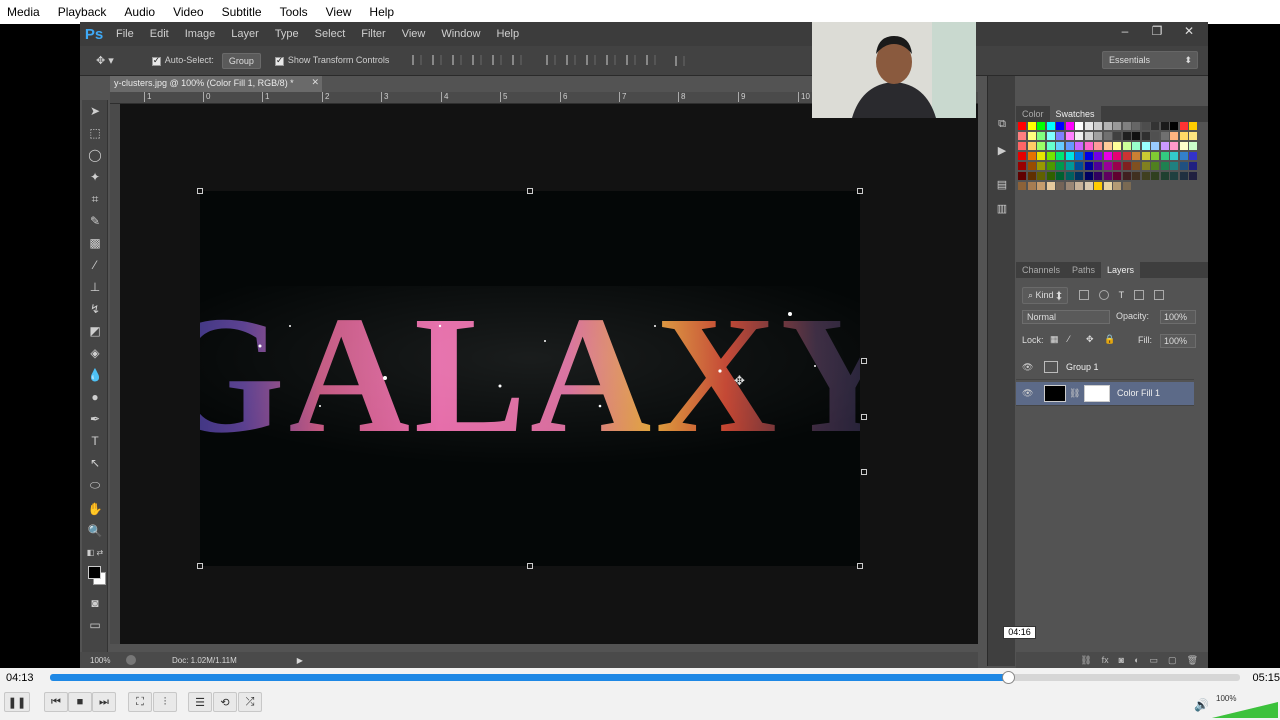 The width and height of the screenshot is (1280, 720). What do you see at coordinates (477, 59) in the screenshot?
I see `align-left-icon` at bounding box center [477, 59].